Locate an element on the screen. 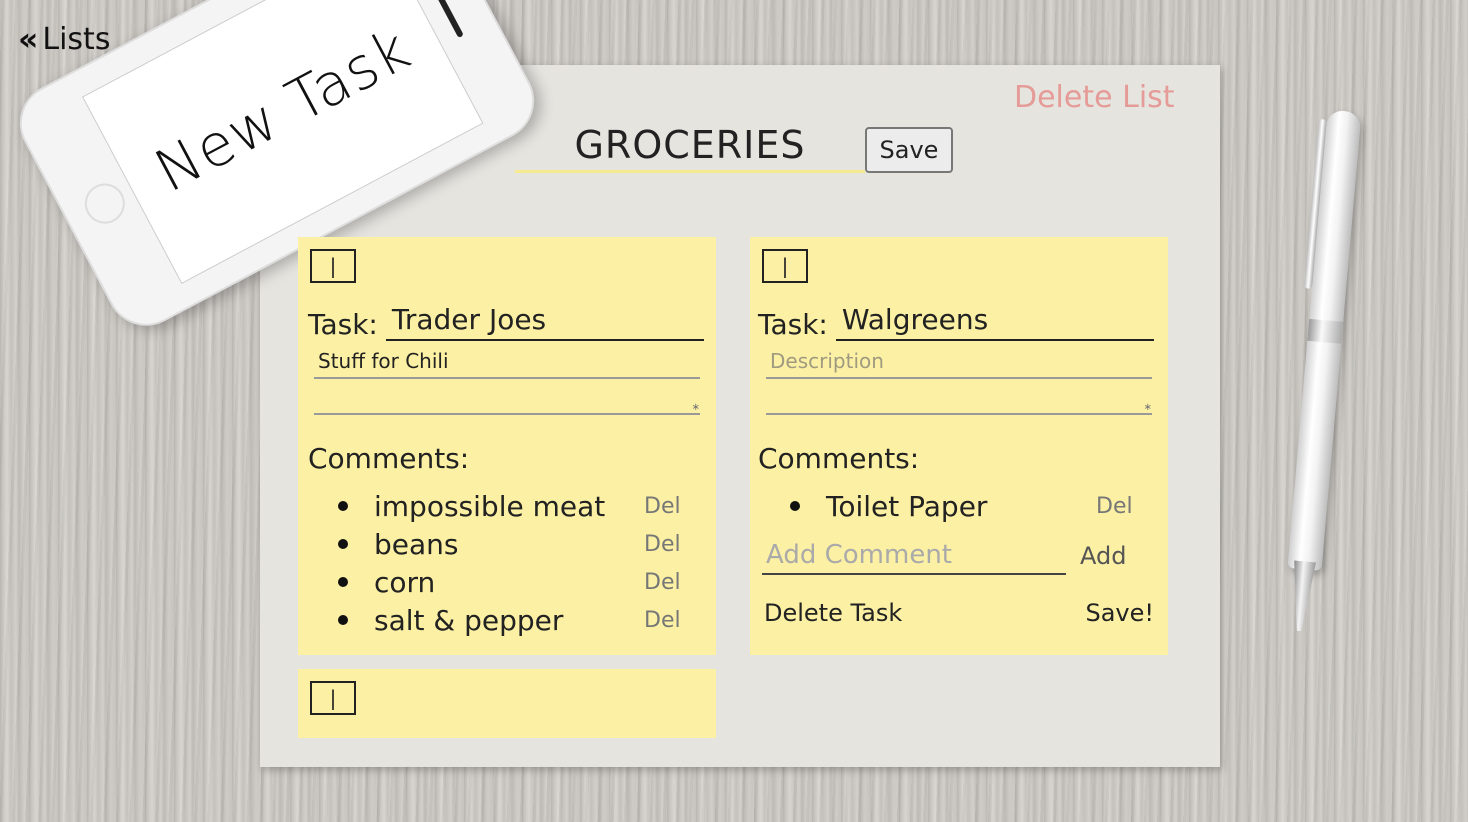  delete-list-button: Delete List is located at coordinates (1094, 97).